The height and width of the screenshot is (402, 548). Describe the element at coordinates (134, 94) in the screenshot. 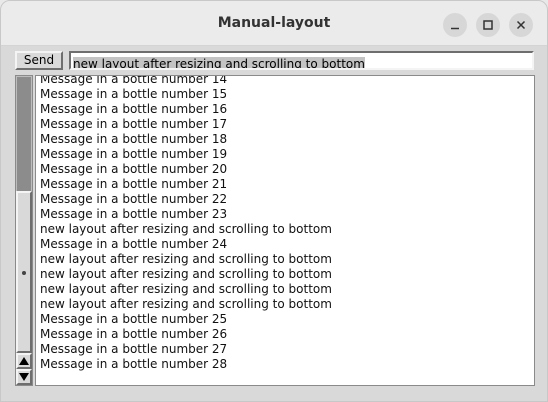

I see `message-line: Message in a bottle number 15` at that location.